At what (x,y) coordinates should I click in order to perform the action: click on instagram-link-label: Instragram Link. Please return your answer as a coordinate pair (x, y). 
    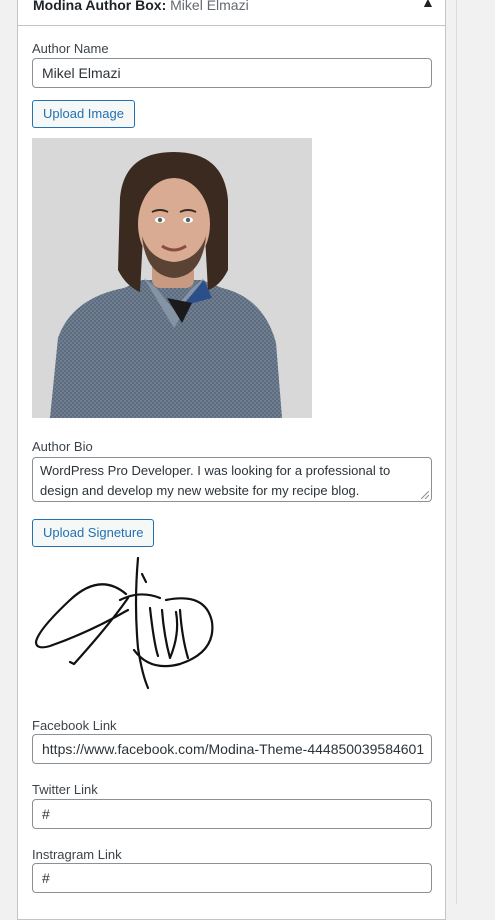
    Looking at the image, I should click on (77, 854).